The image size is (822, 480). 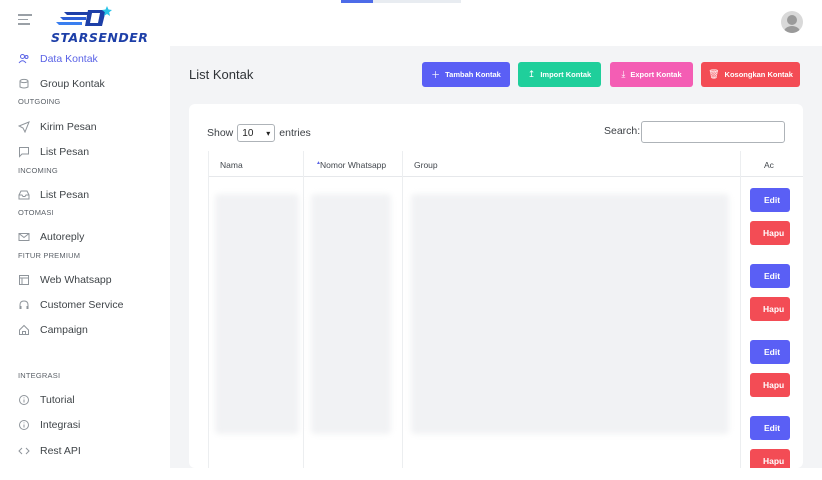 I want to click on menu-toggle-icon, so click(x=25, y=21).